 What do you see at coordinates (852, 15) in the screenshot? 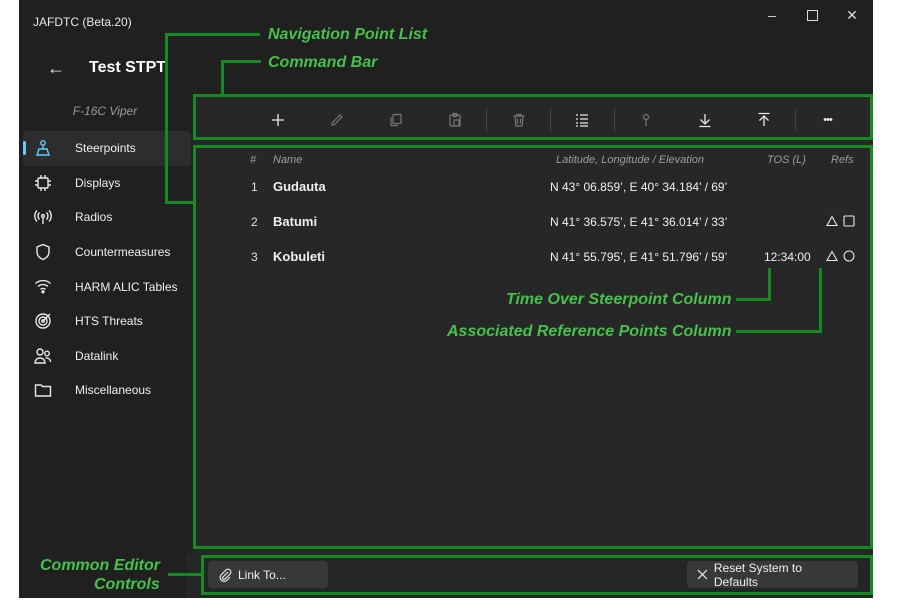
I see `close-button: ✕` at bounding box center [852, 15].